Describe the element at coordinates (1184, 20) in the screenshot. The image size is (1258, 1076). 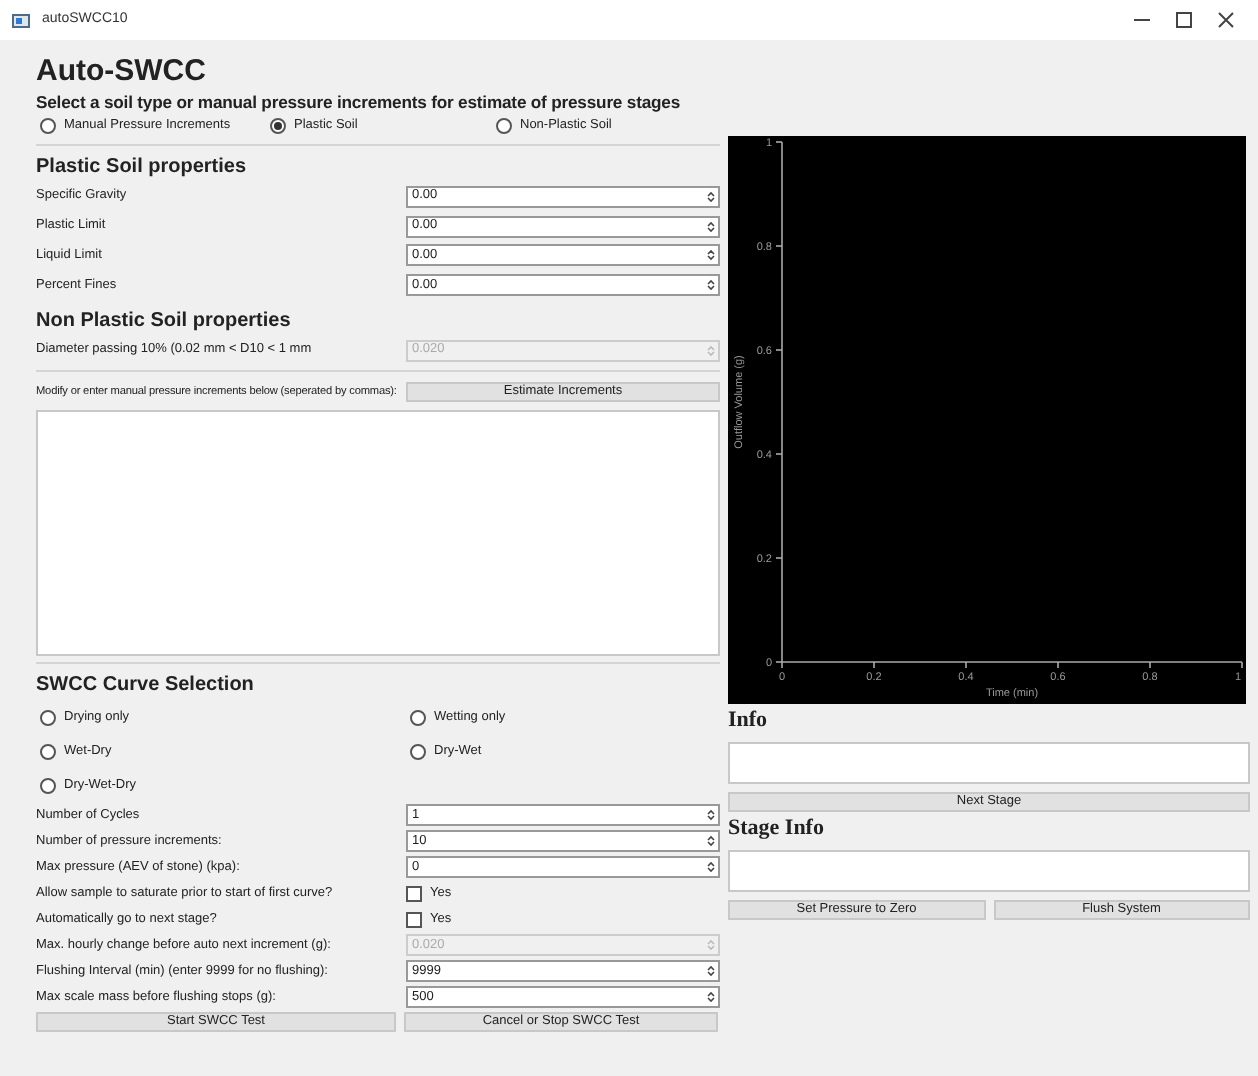
I see `maximize-icon` at that location.